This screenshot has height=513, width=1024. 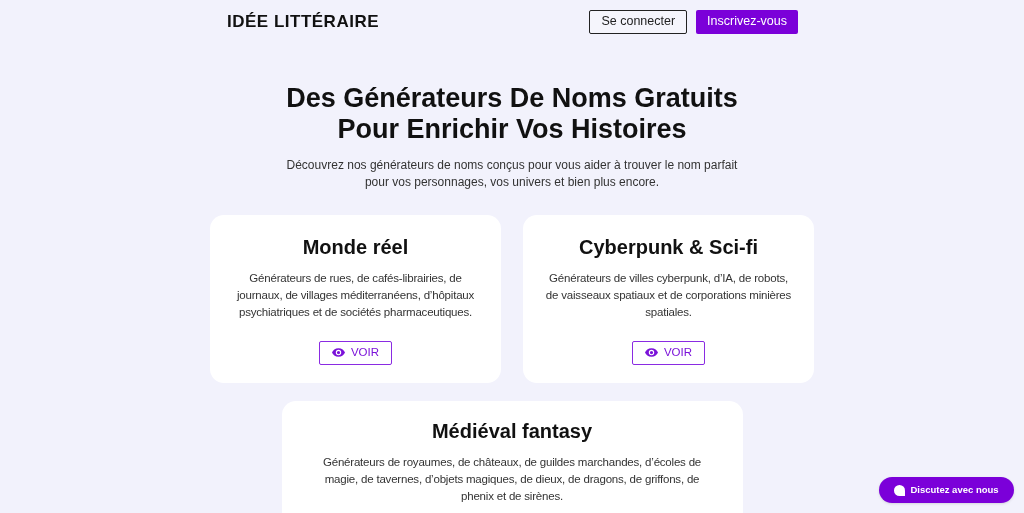 I want to click on card-description: Générateurs de royaumes, de châteaux, de guildes marchandes, d’écoles de magie, de tavernes, d’objets magiques, de dieux, de dragons, de griffons, de phenix et de sirènes., so click(x=512, y=479).